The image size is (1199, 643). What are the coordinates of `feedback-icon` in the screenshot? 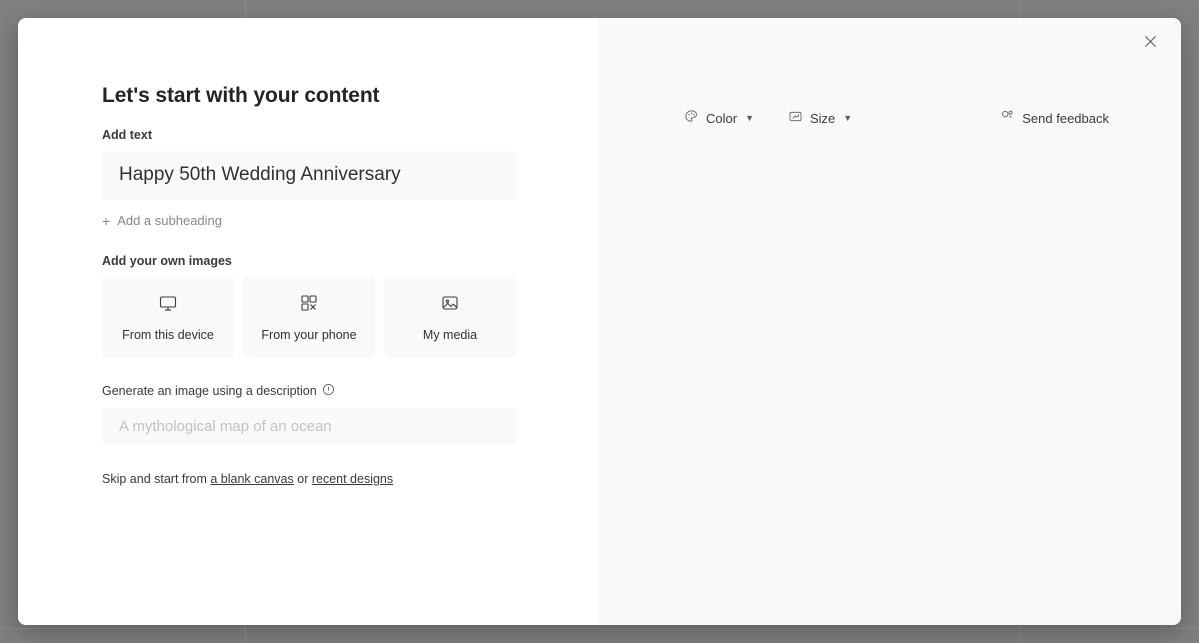 It's located at (1007, 118).